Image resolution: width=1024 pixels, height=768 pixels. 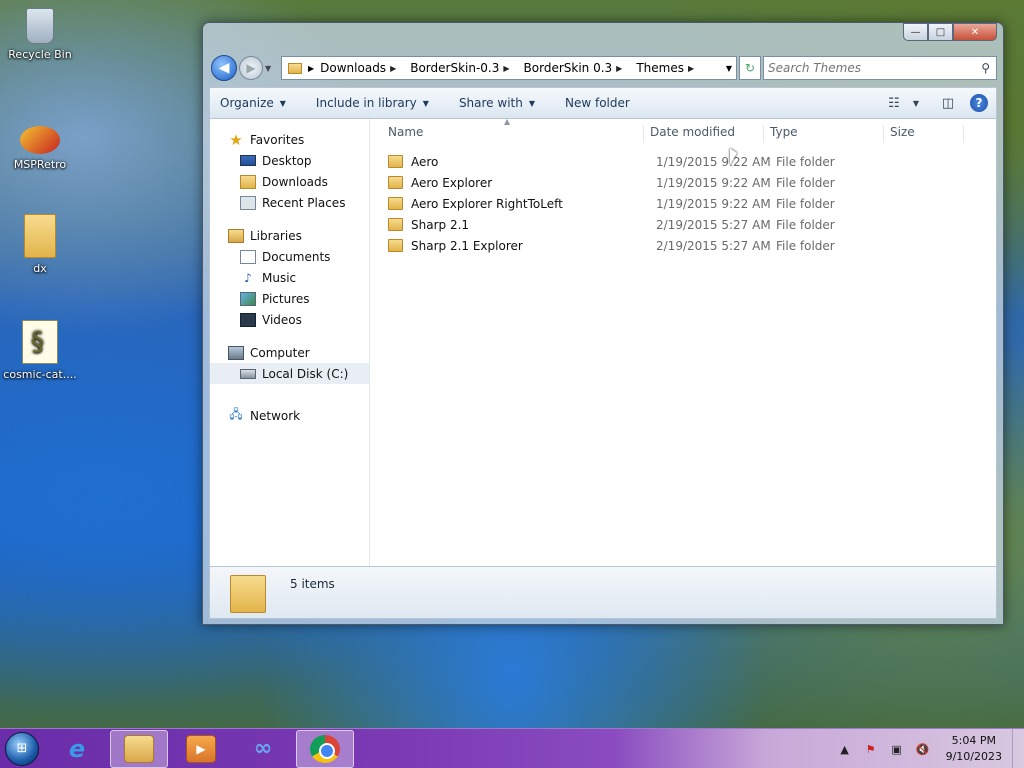 I want to click on action-center-flag-icon: ⚑, so click(x=871, y=749).